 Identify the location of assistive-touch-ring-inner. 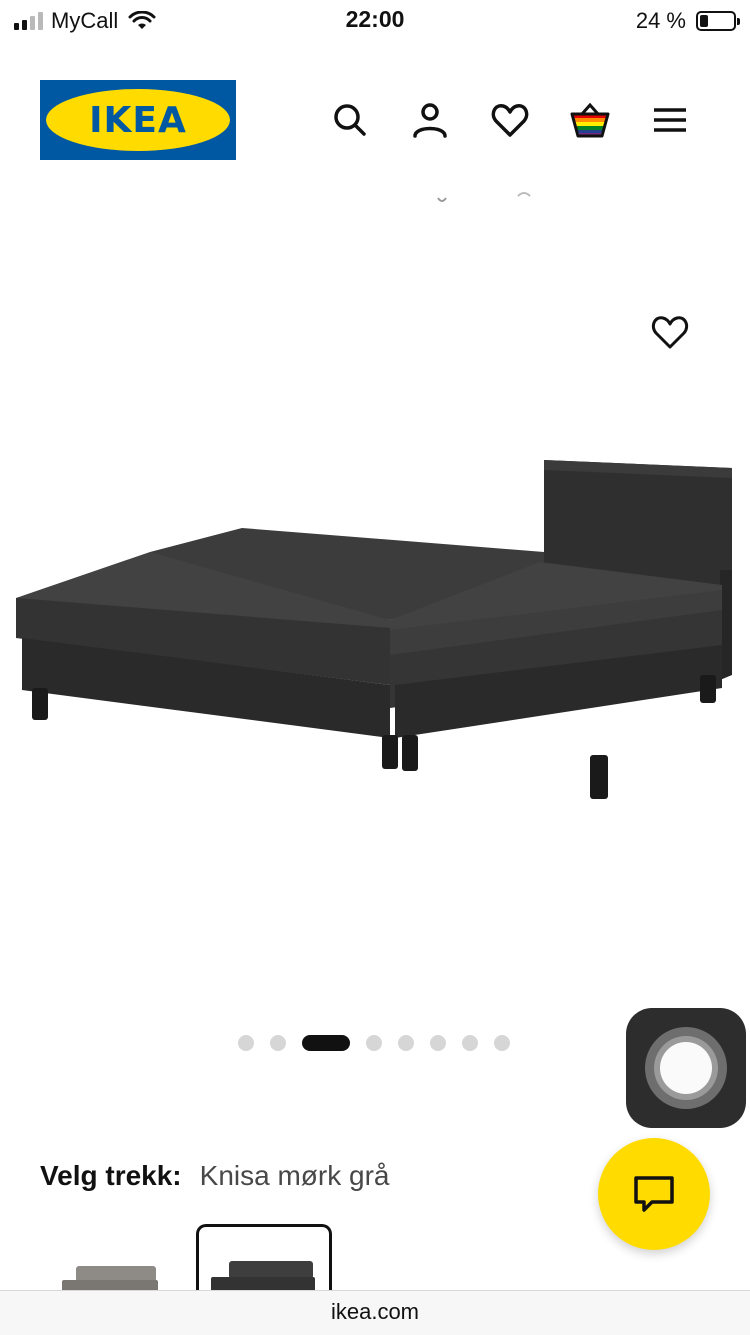
(686, 1068).